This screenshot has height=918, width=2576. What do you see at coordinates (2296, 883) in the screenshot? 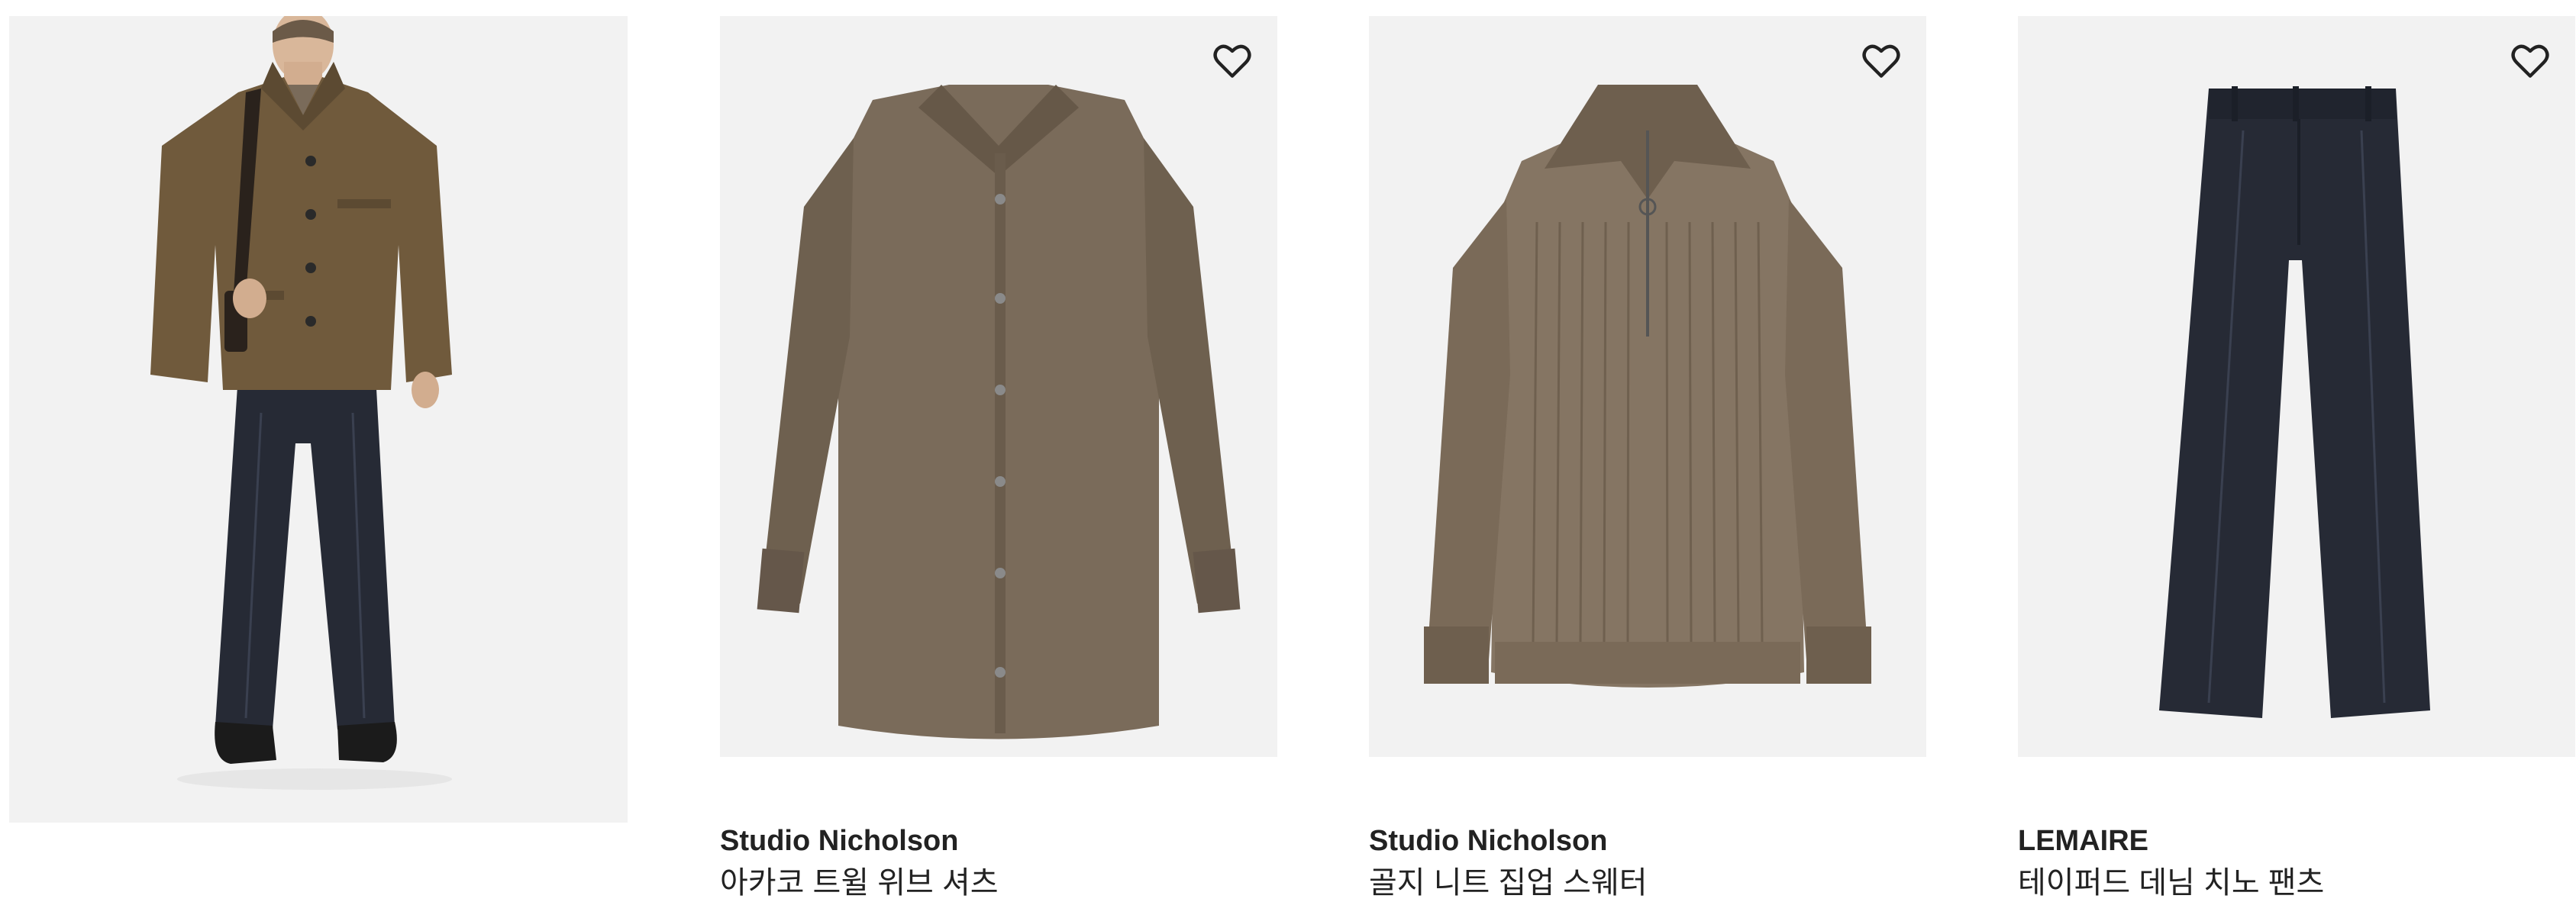
I see `product-name: 테이퍼드 데님 치노 팬츠` at bounding box center [2296, 883].